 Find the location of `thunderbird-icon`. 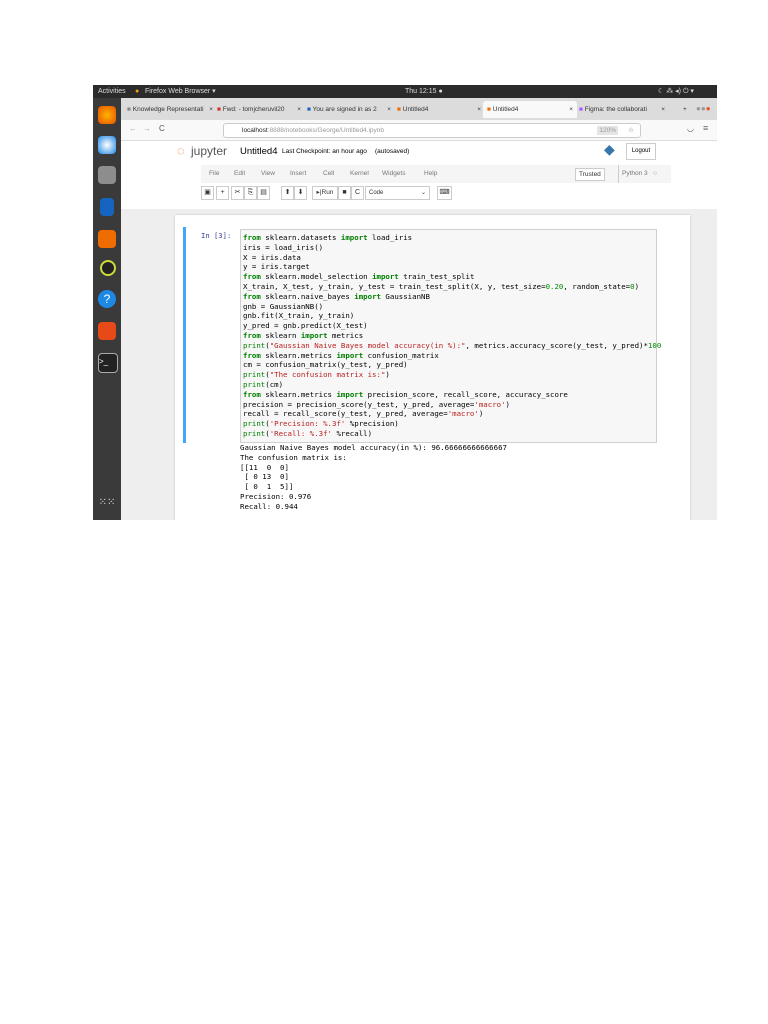

thunderbird-icon is located at coordinates (107, 145).